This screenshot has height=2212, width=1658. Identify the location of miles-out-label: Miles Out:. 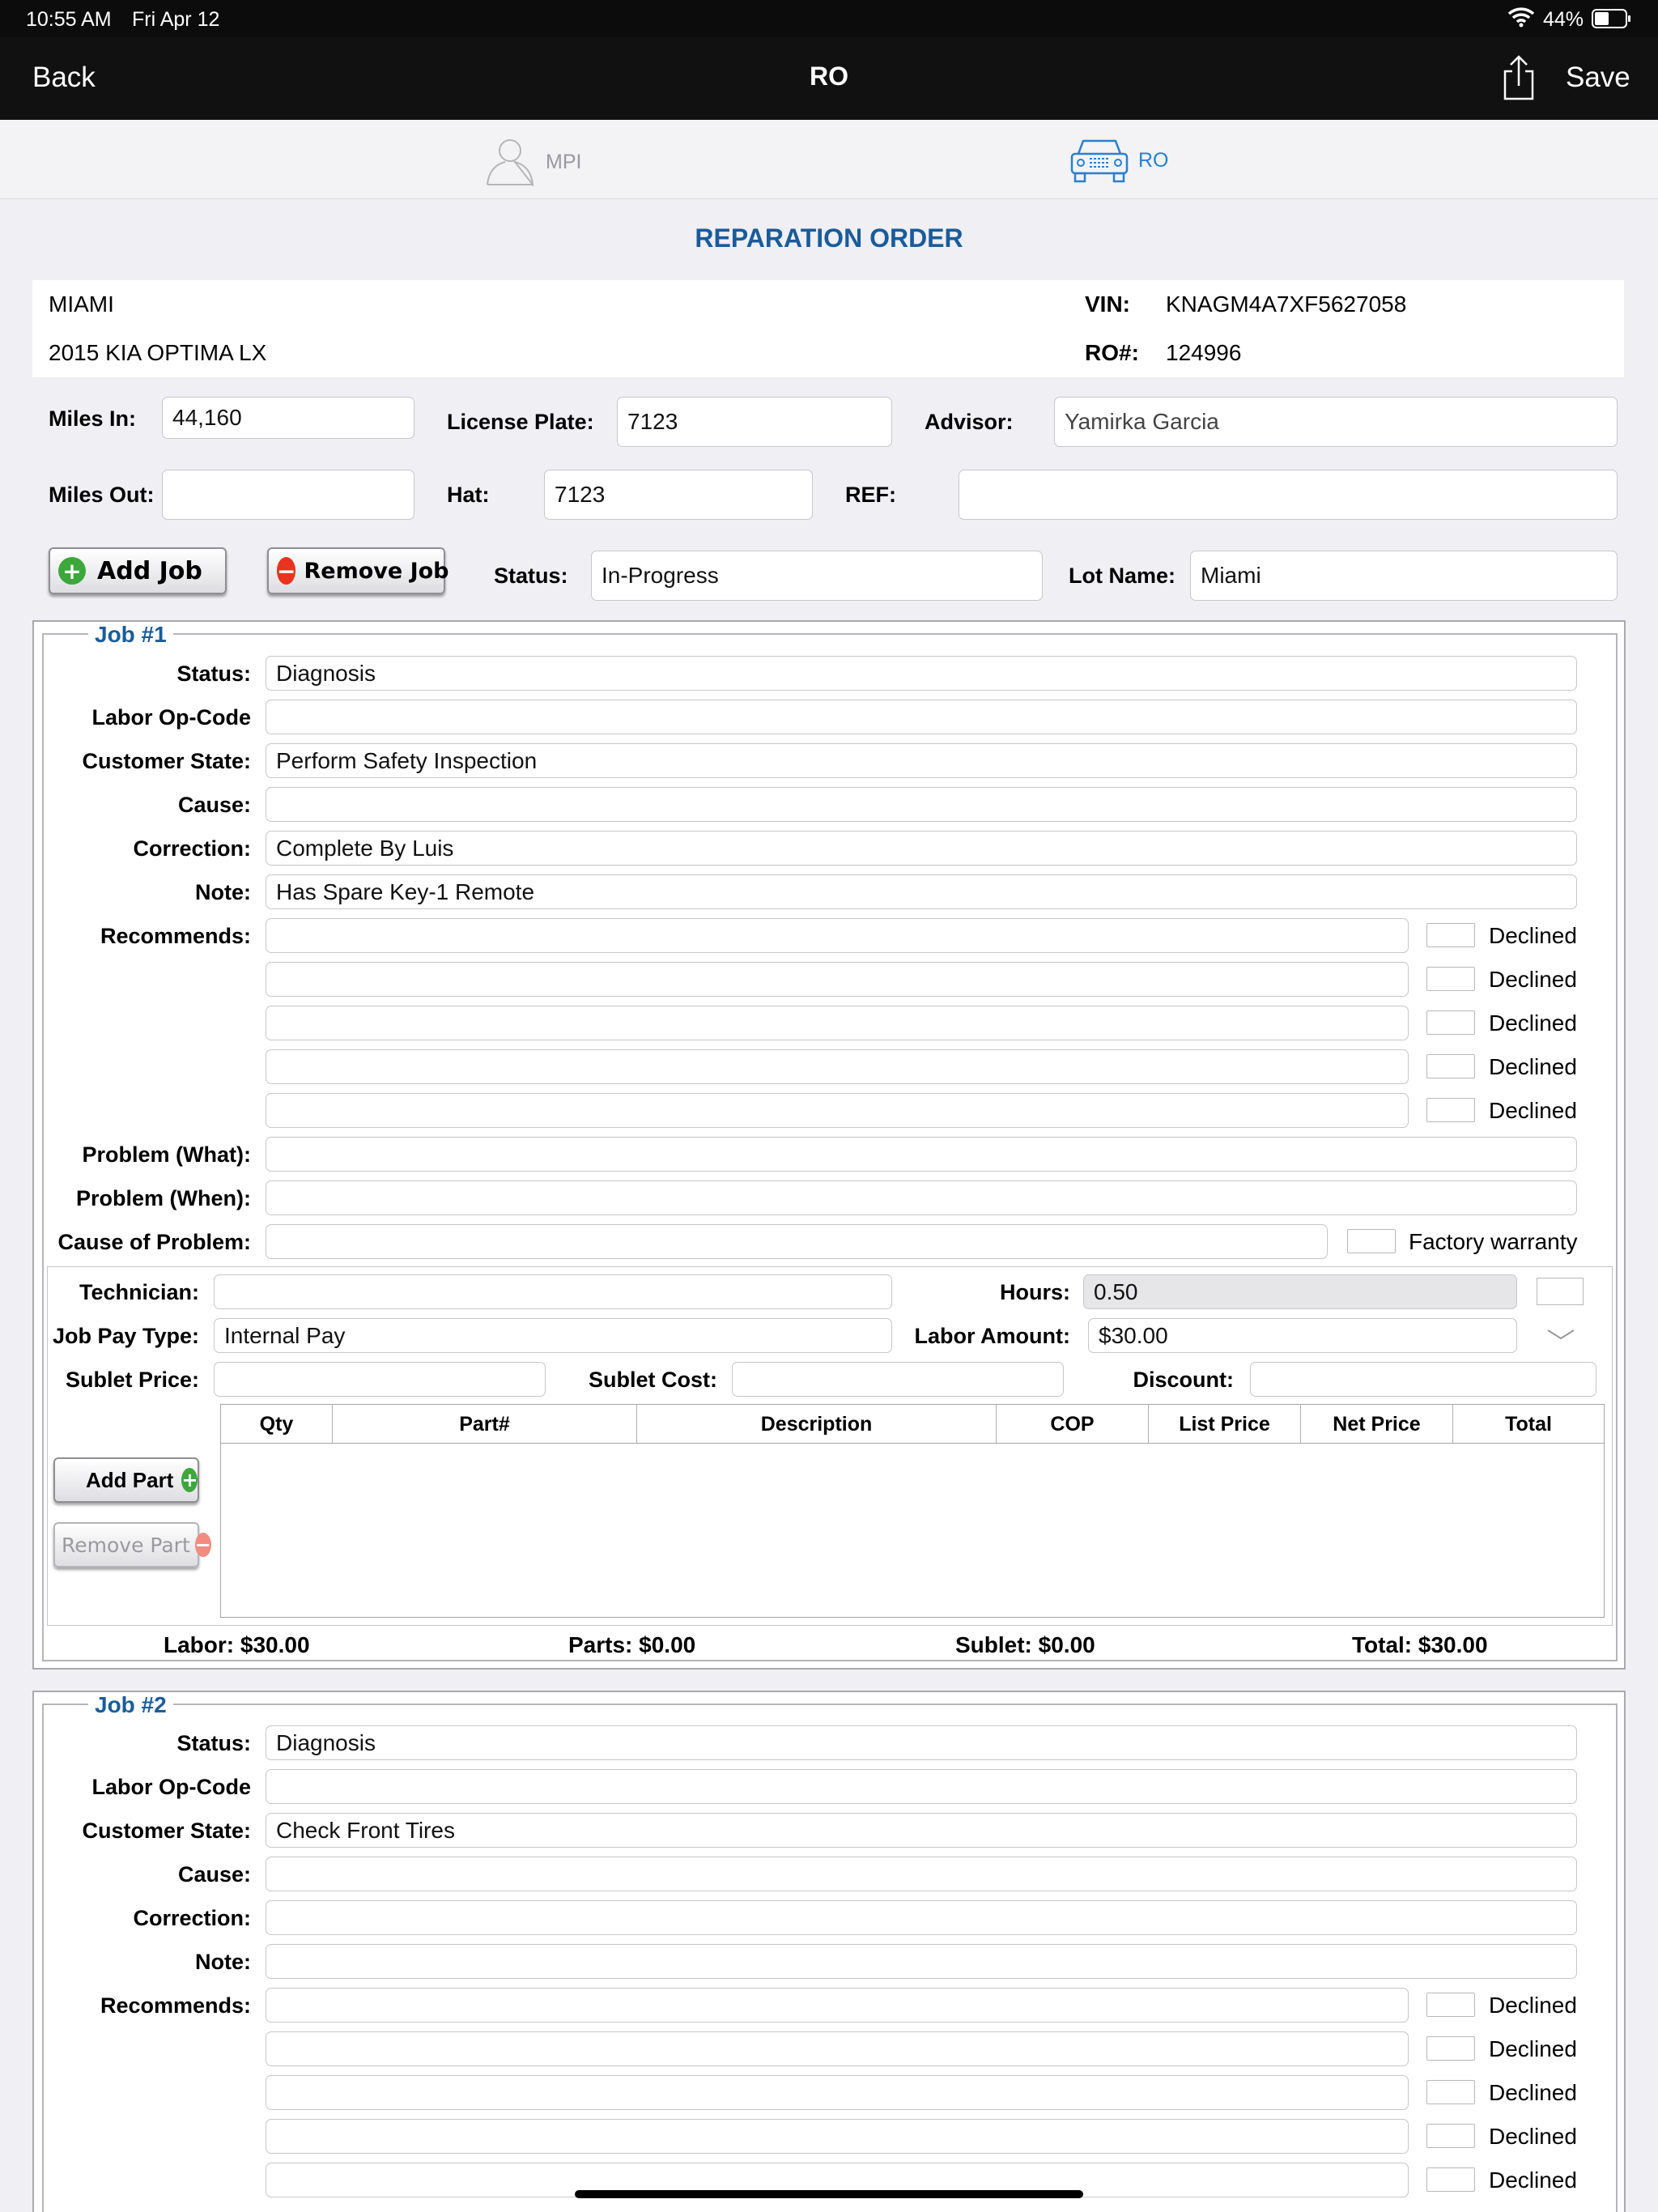
(102, 495).